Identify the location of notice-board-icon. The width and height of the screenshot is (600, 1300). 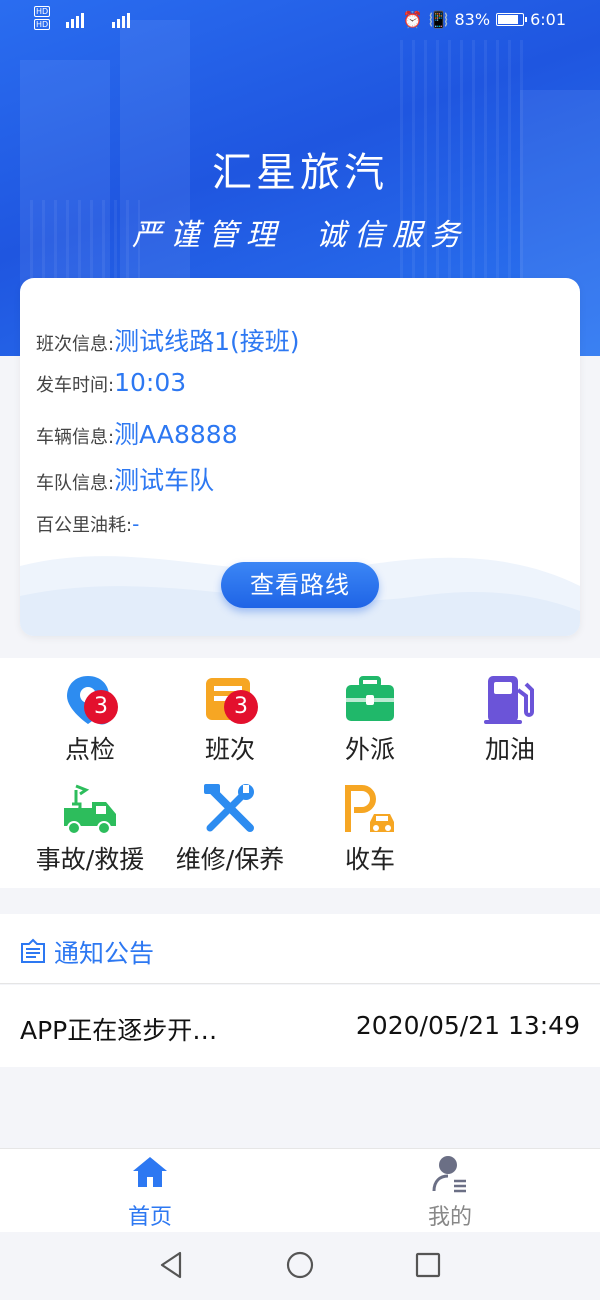
(33, 951).